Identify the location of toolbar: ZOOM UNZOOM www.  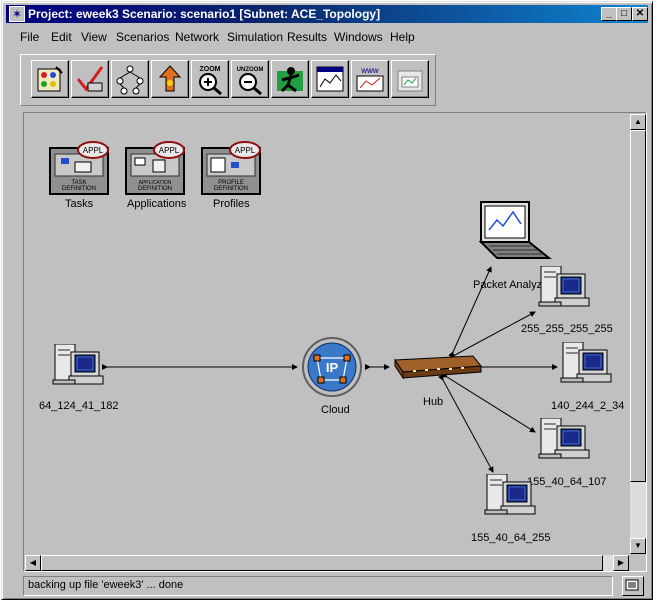
(228, 80).